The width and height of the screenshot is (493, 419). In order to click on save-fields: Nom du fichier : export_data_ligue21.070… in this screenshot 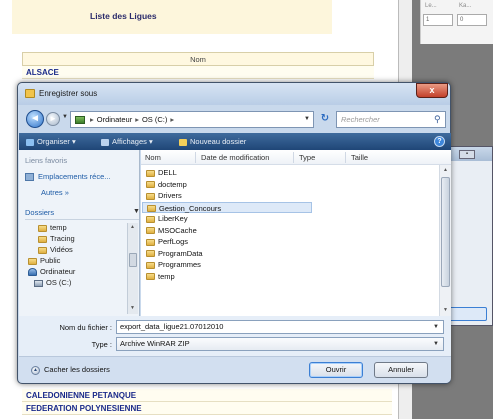, I will do `click(235, 336)`.